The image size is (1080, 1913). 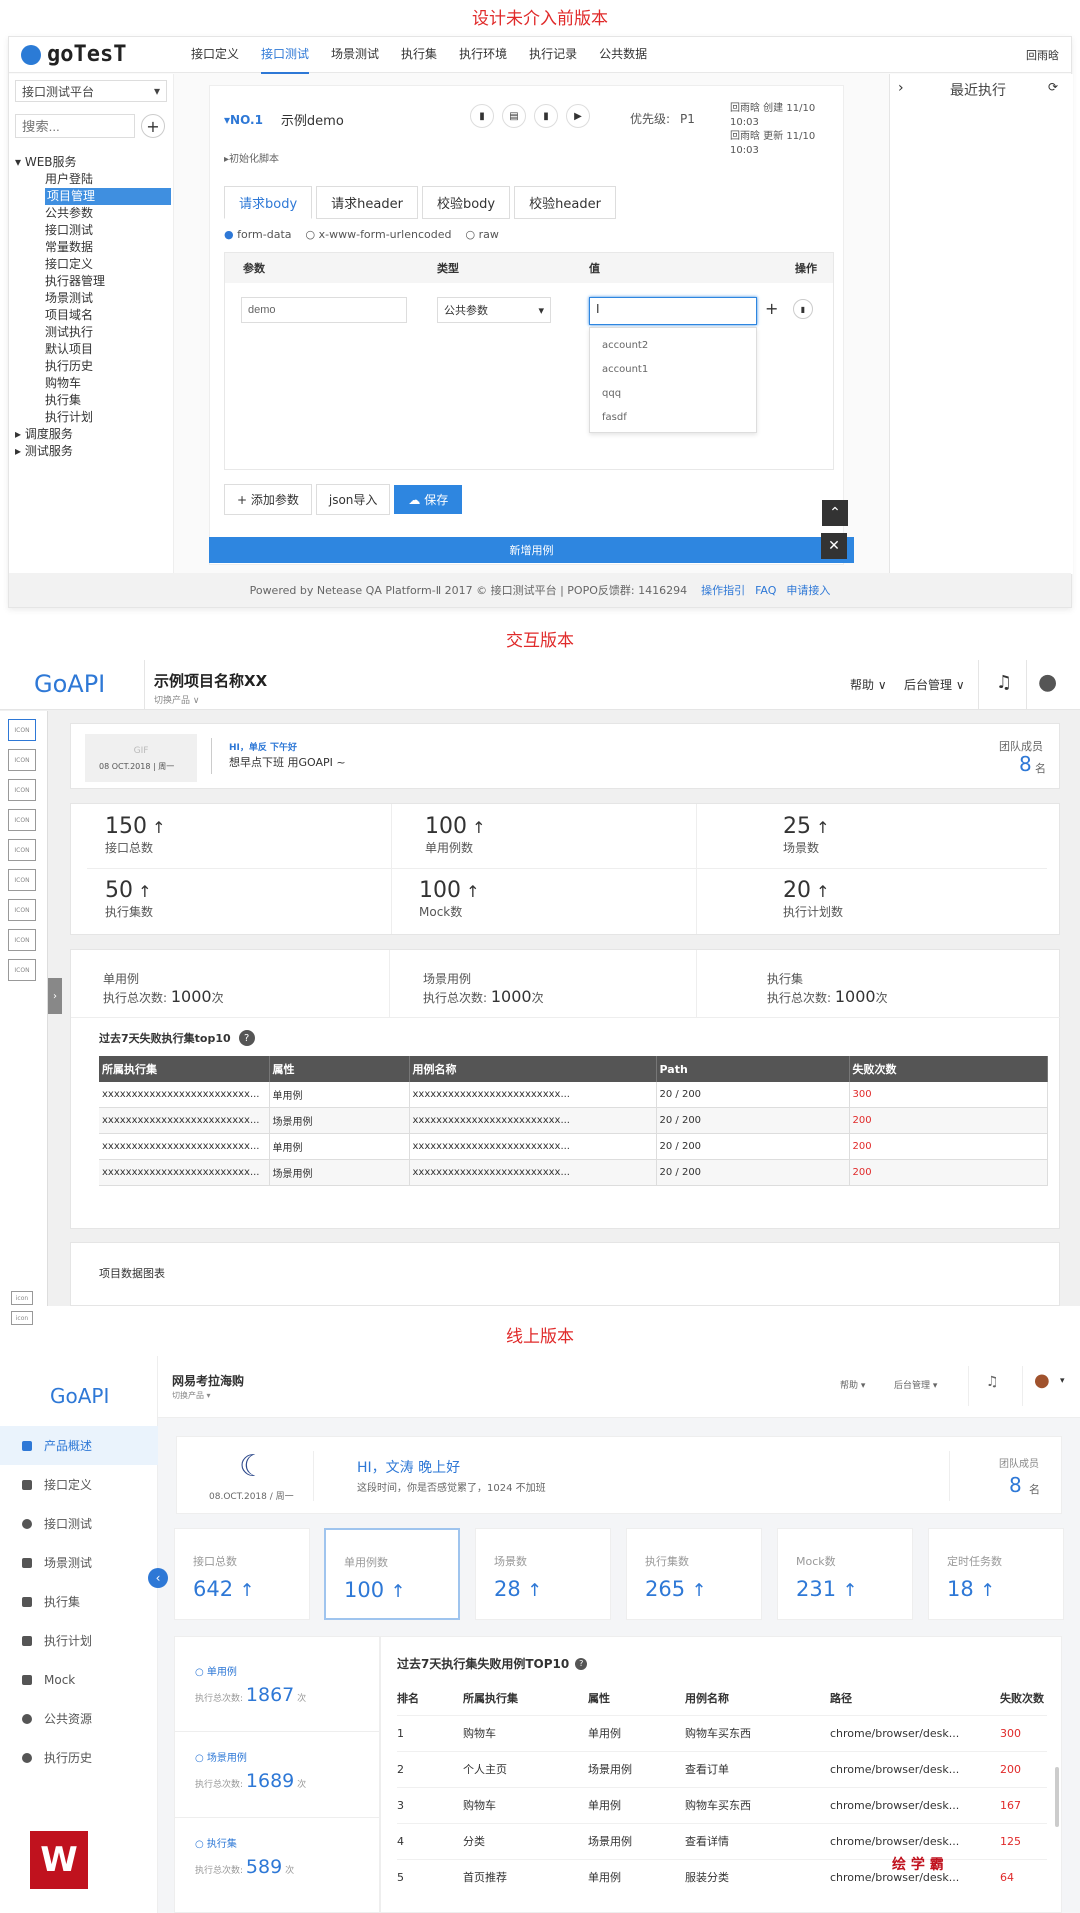 I want to click on tree-item: 接口测试, so click(x=94, y=230).